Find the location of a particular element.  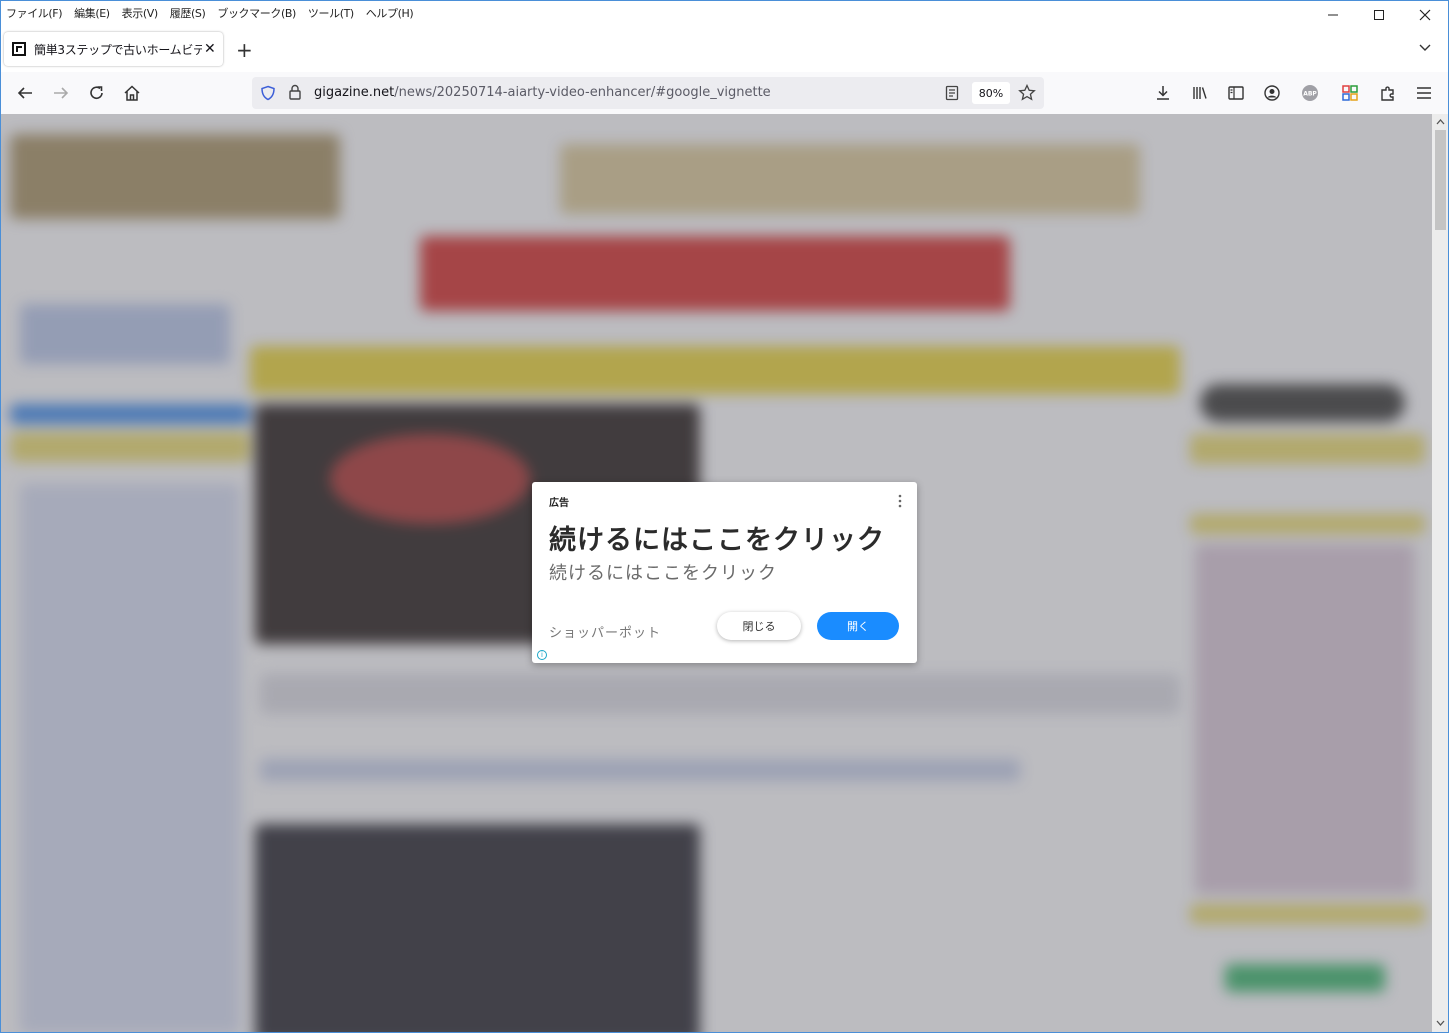

home-icon is located at coordinates (132, 93).